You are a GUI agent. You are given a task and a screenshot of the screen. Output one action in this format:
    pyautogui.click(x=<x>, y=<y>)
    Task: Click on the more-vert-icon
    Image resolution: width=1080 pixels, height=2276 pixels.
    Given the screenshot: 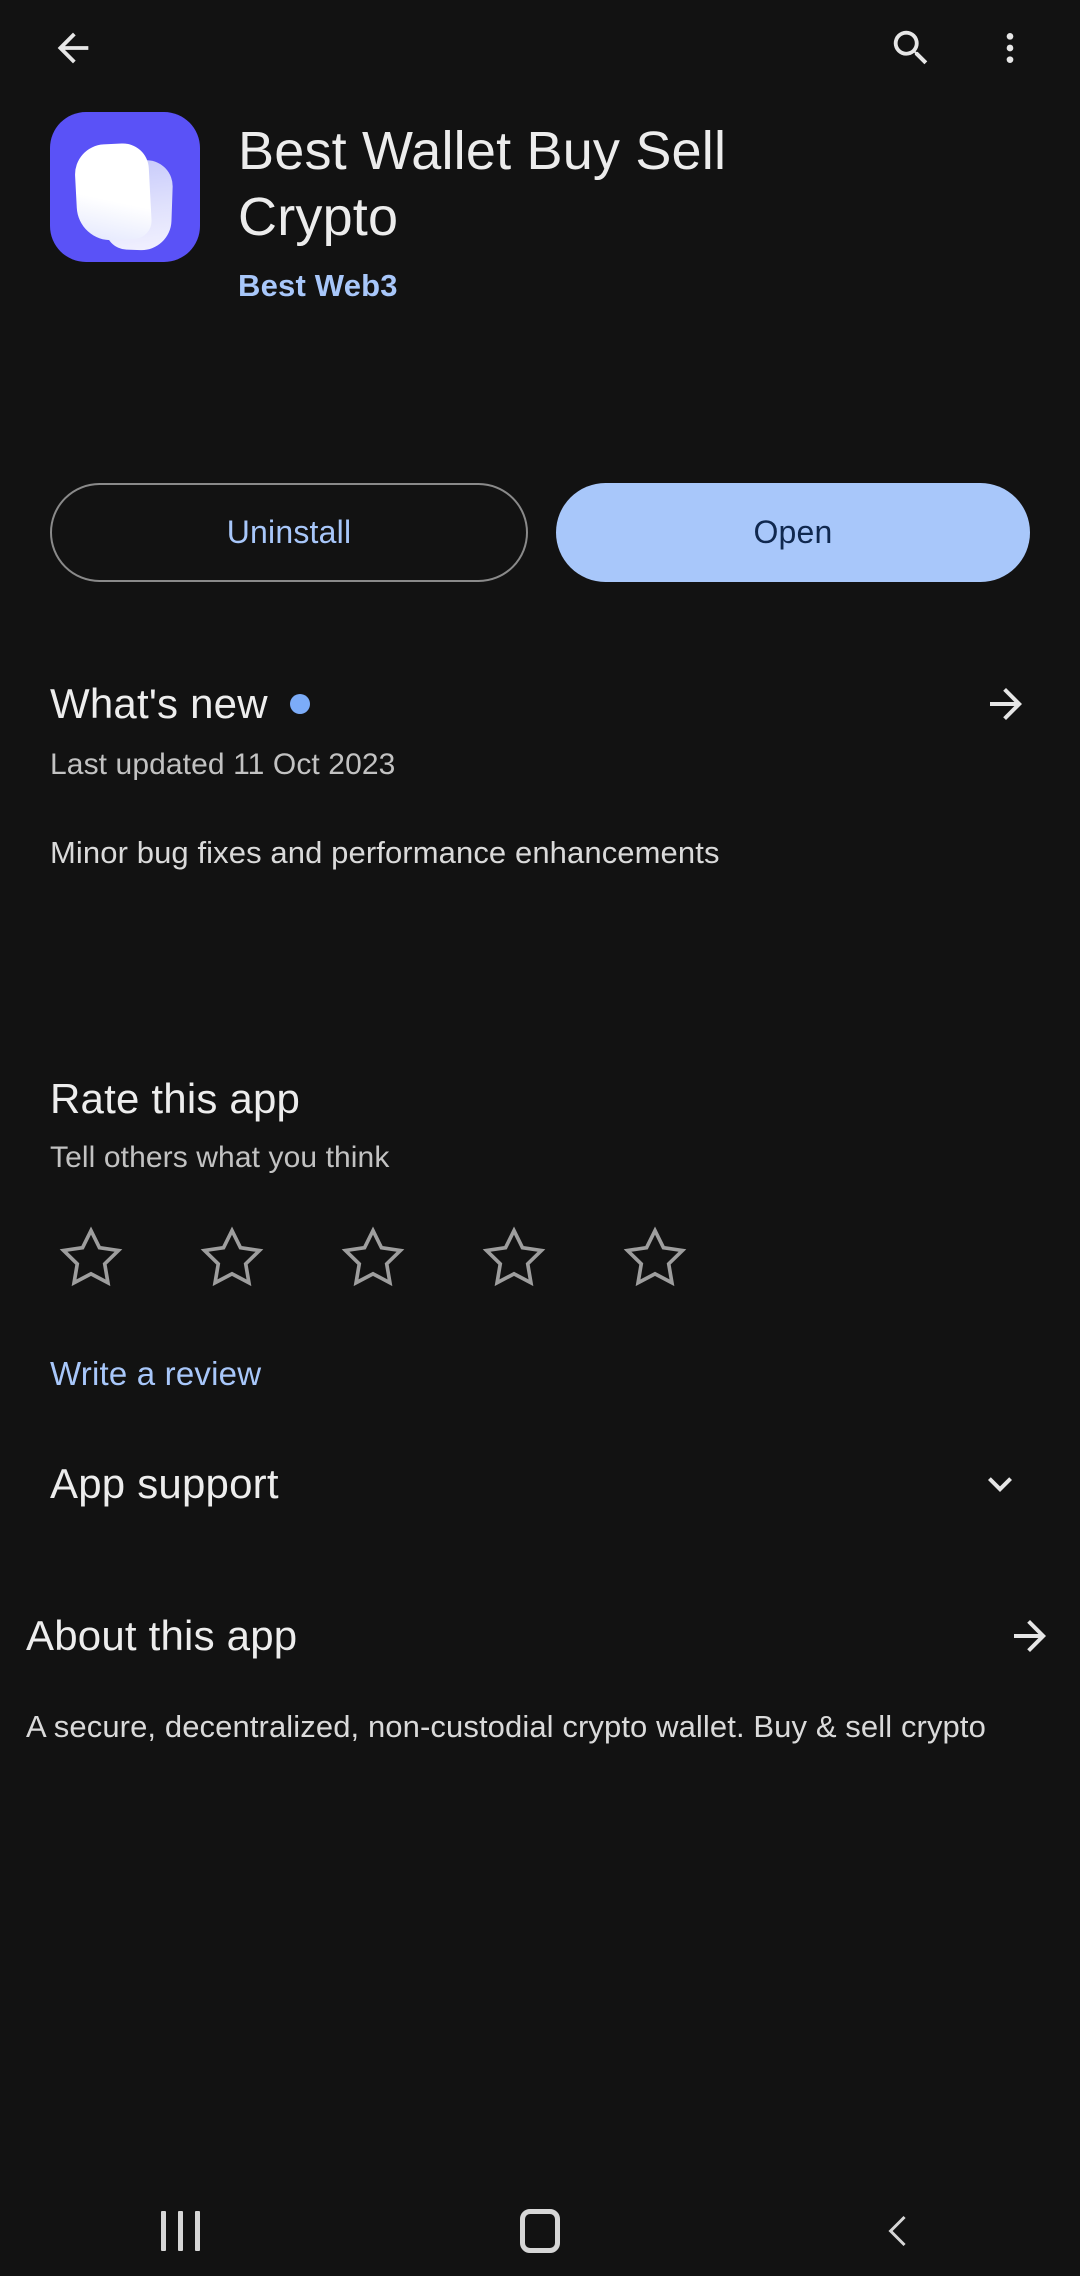 What is the action you would take?
    pyautogui.click(x=1010, y=48)
    